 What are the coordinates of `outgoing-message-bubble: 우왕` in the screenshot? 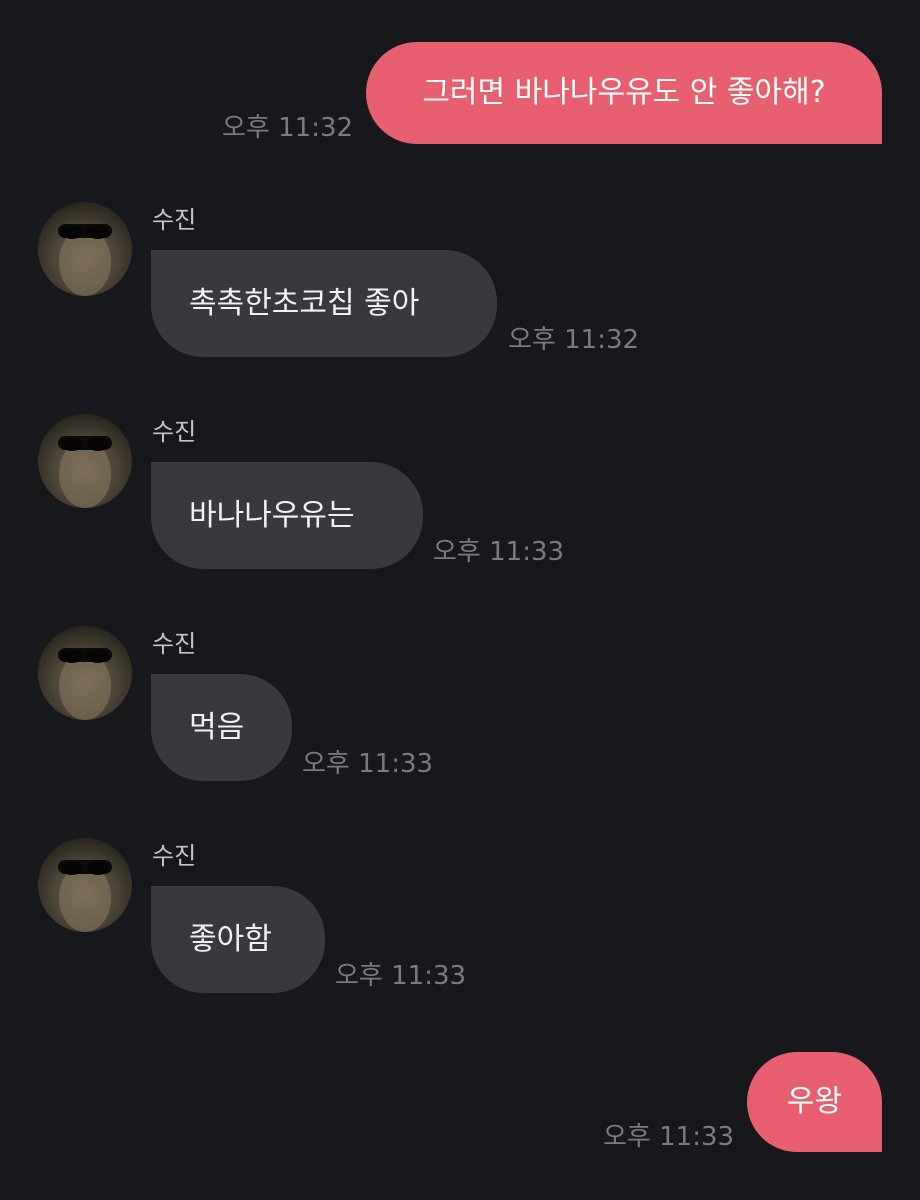 It's located at (814, 1102).